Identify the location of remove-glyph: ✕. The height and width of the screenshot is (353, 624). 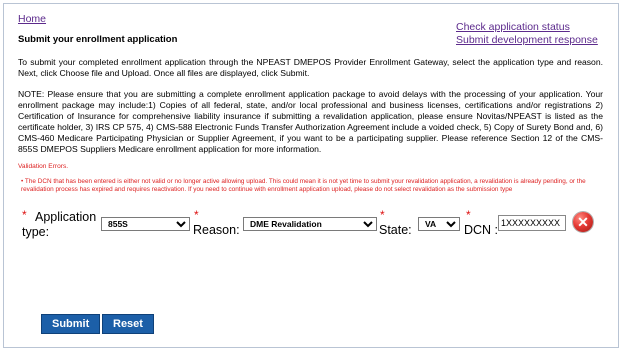
(583, 222).